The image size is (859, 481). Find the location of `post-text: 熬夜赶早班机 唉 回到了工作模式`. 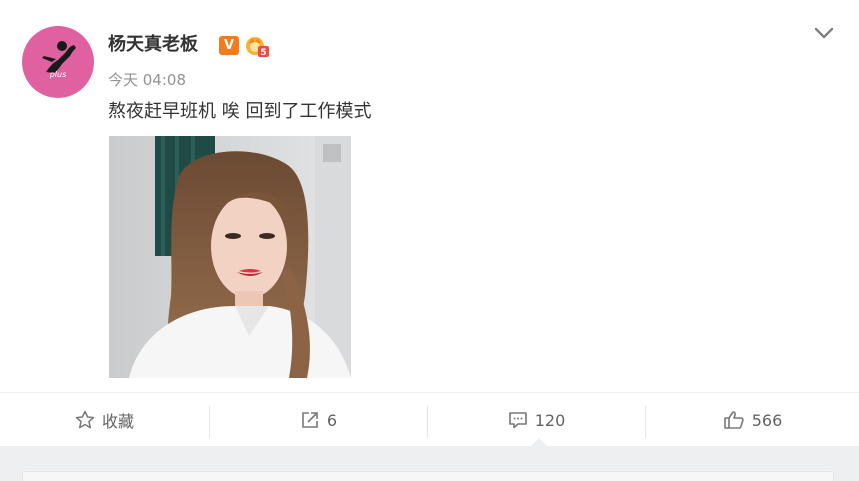

post-text: 熬夜赶早班机 唉 回到了工作模式 is located at coordinates (240, 111).